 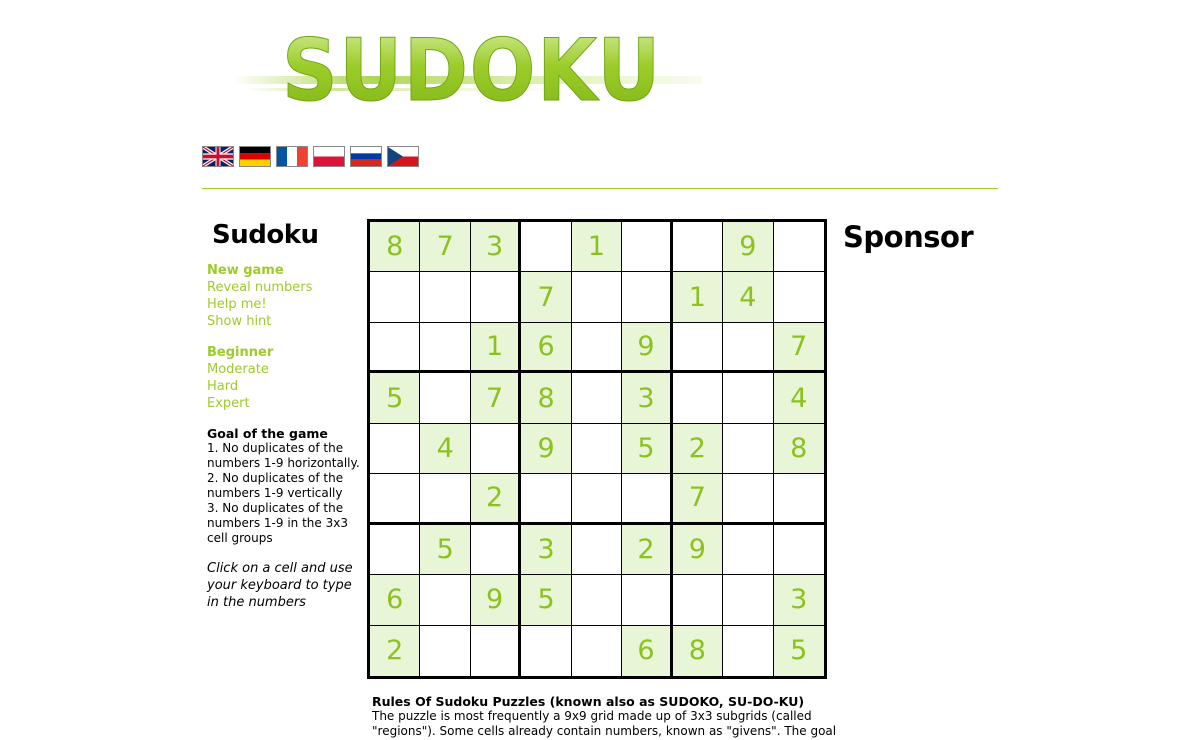 I want to click on sudoku-cell-r8c6, so click(x=647, y=600).